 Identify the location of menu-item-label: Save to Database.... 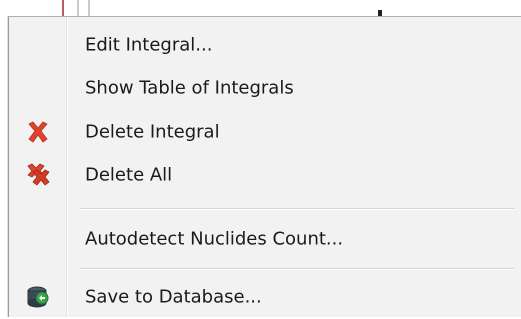
(173, 297).